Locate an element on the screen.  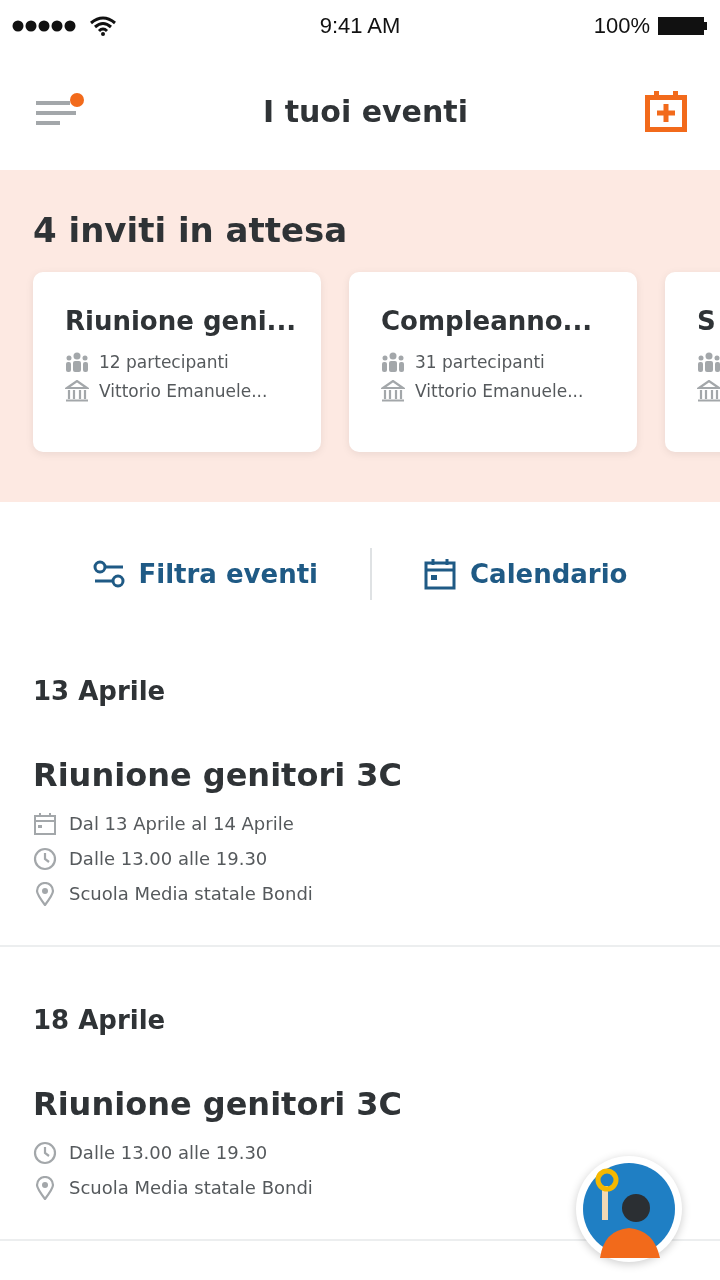
participants-count: 12 partecipanti is located at coordinates (164, 362).